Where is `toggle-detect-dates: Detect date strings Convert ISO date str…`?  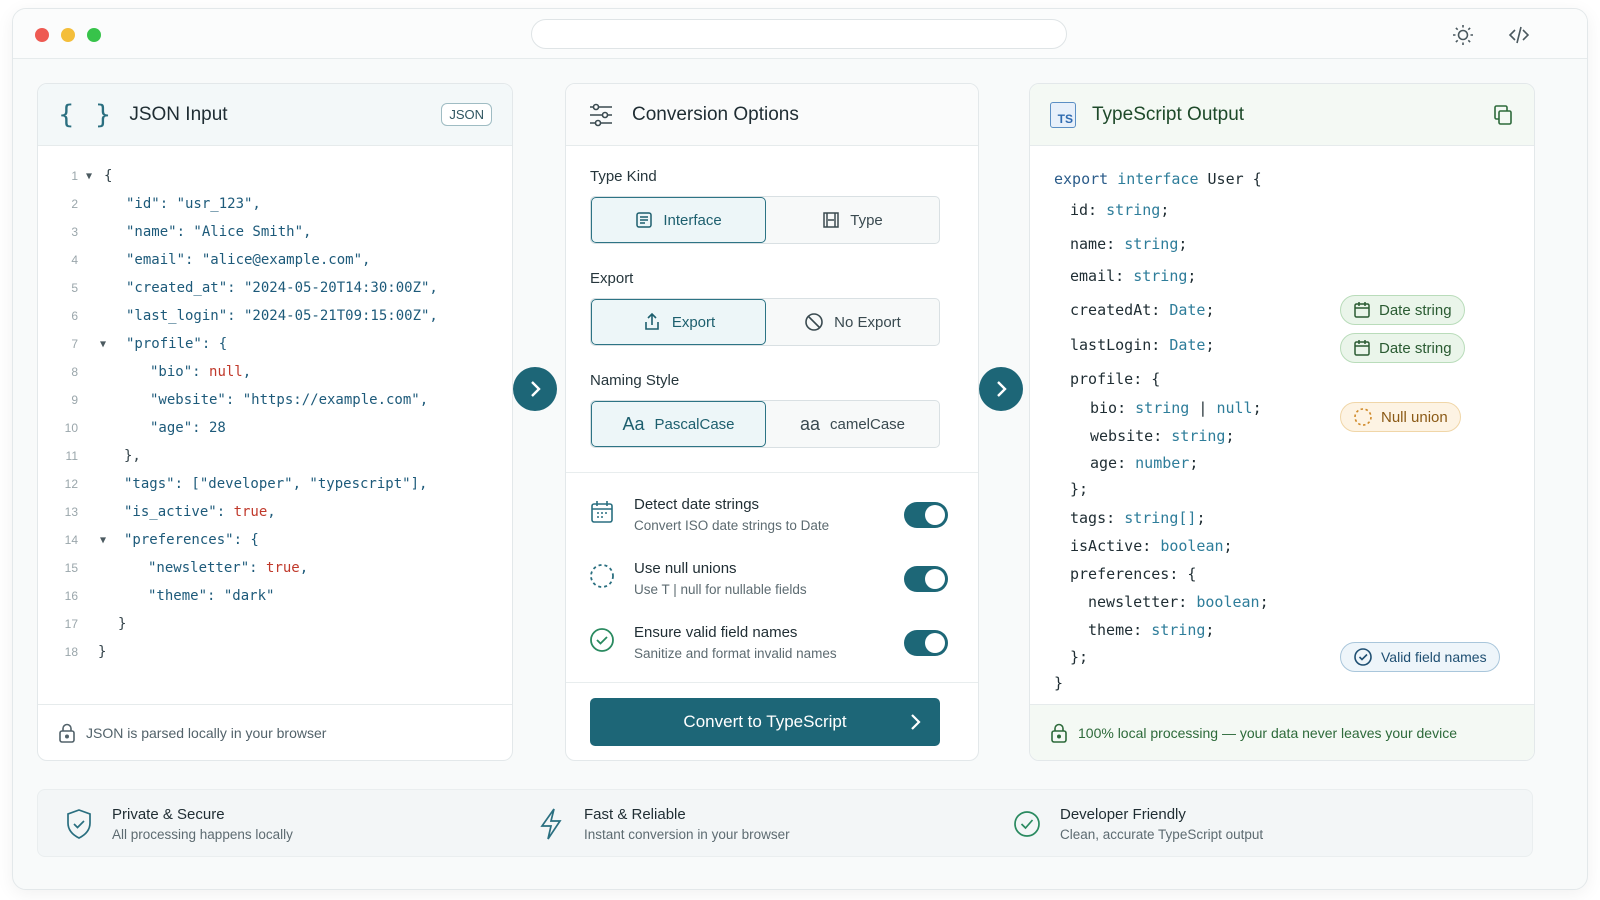 toggle-detect-dates: Detect date strings Convert ISO date str… is located at coordinates (769, 519).